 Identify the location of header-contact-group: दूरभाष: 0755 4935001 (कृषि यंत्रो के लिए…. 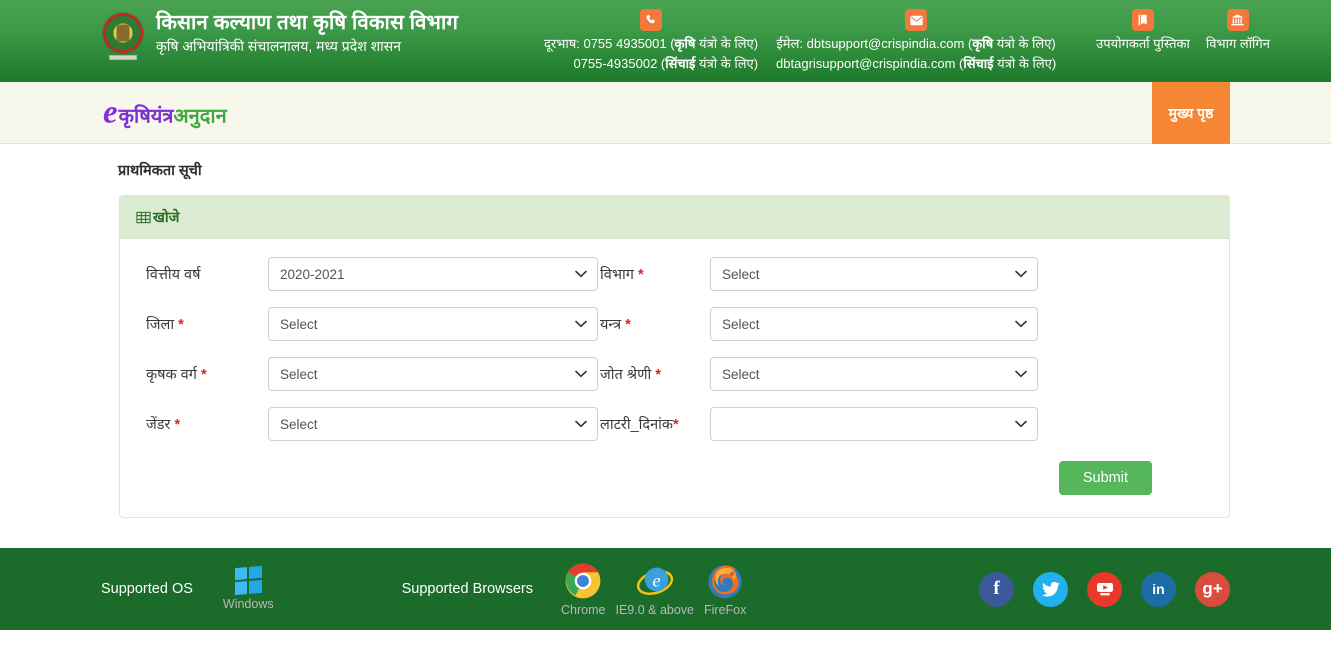
(800, 41).